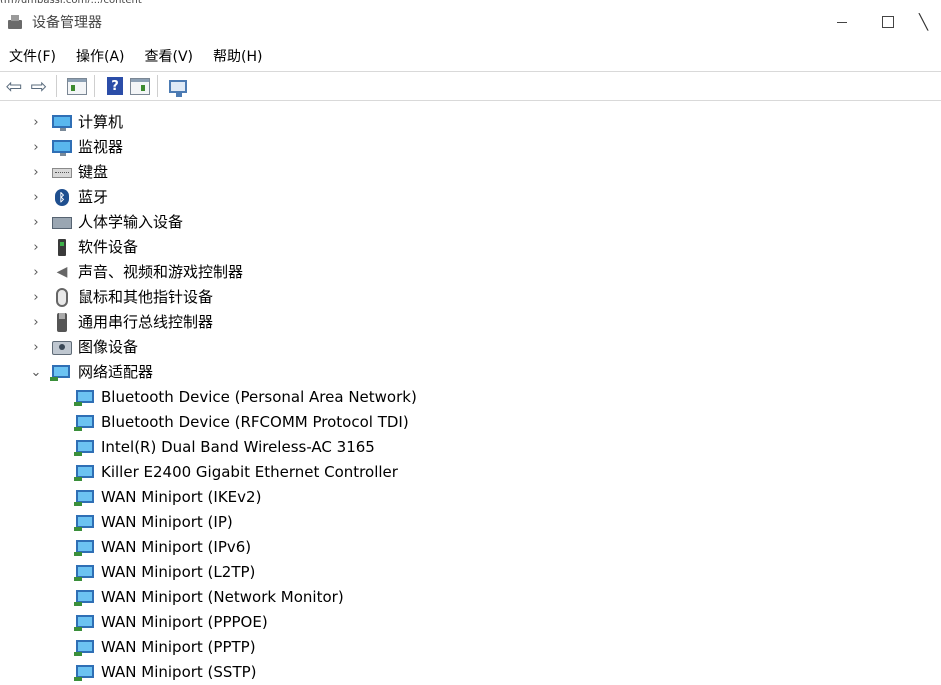  Describe the element at coordinates (470, 572) in the screenshot. I see `tree-leaf-adapter: WAN Miniport (L2TP)` at that location.